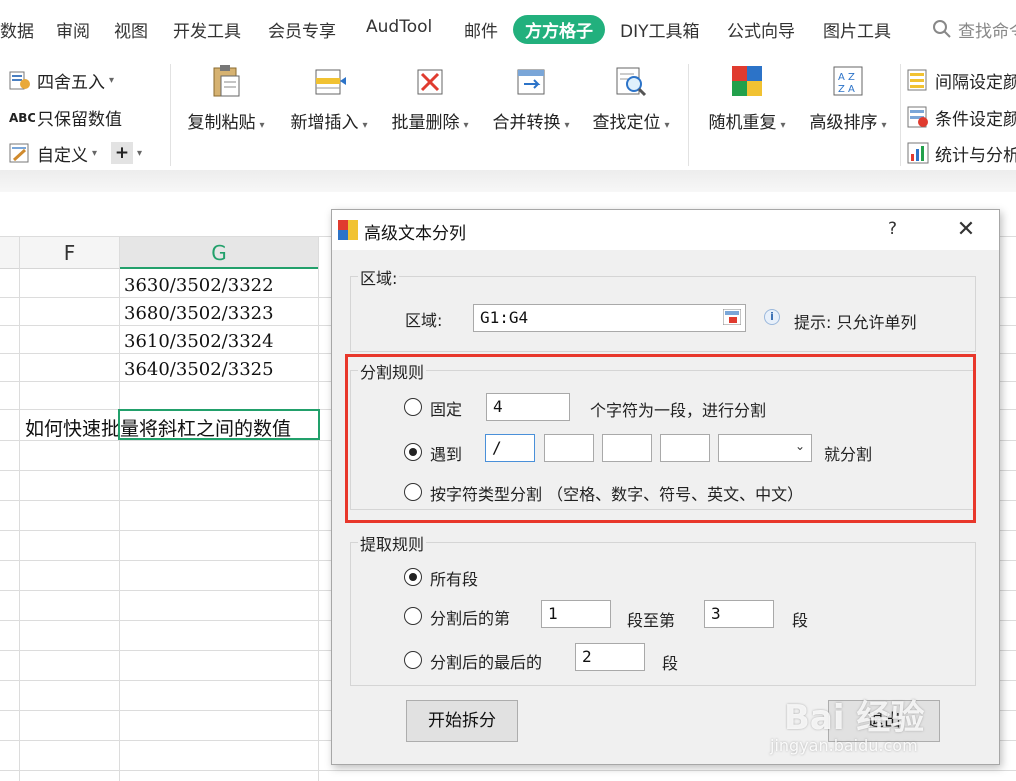 This screenshot has width=1016, height=781. I want to click on column-header-e, so click(10, 253).